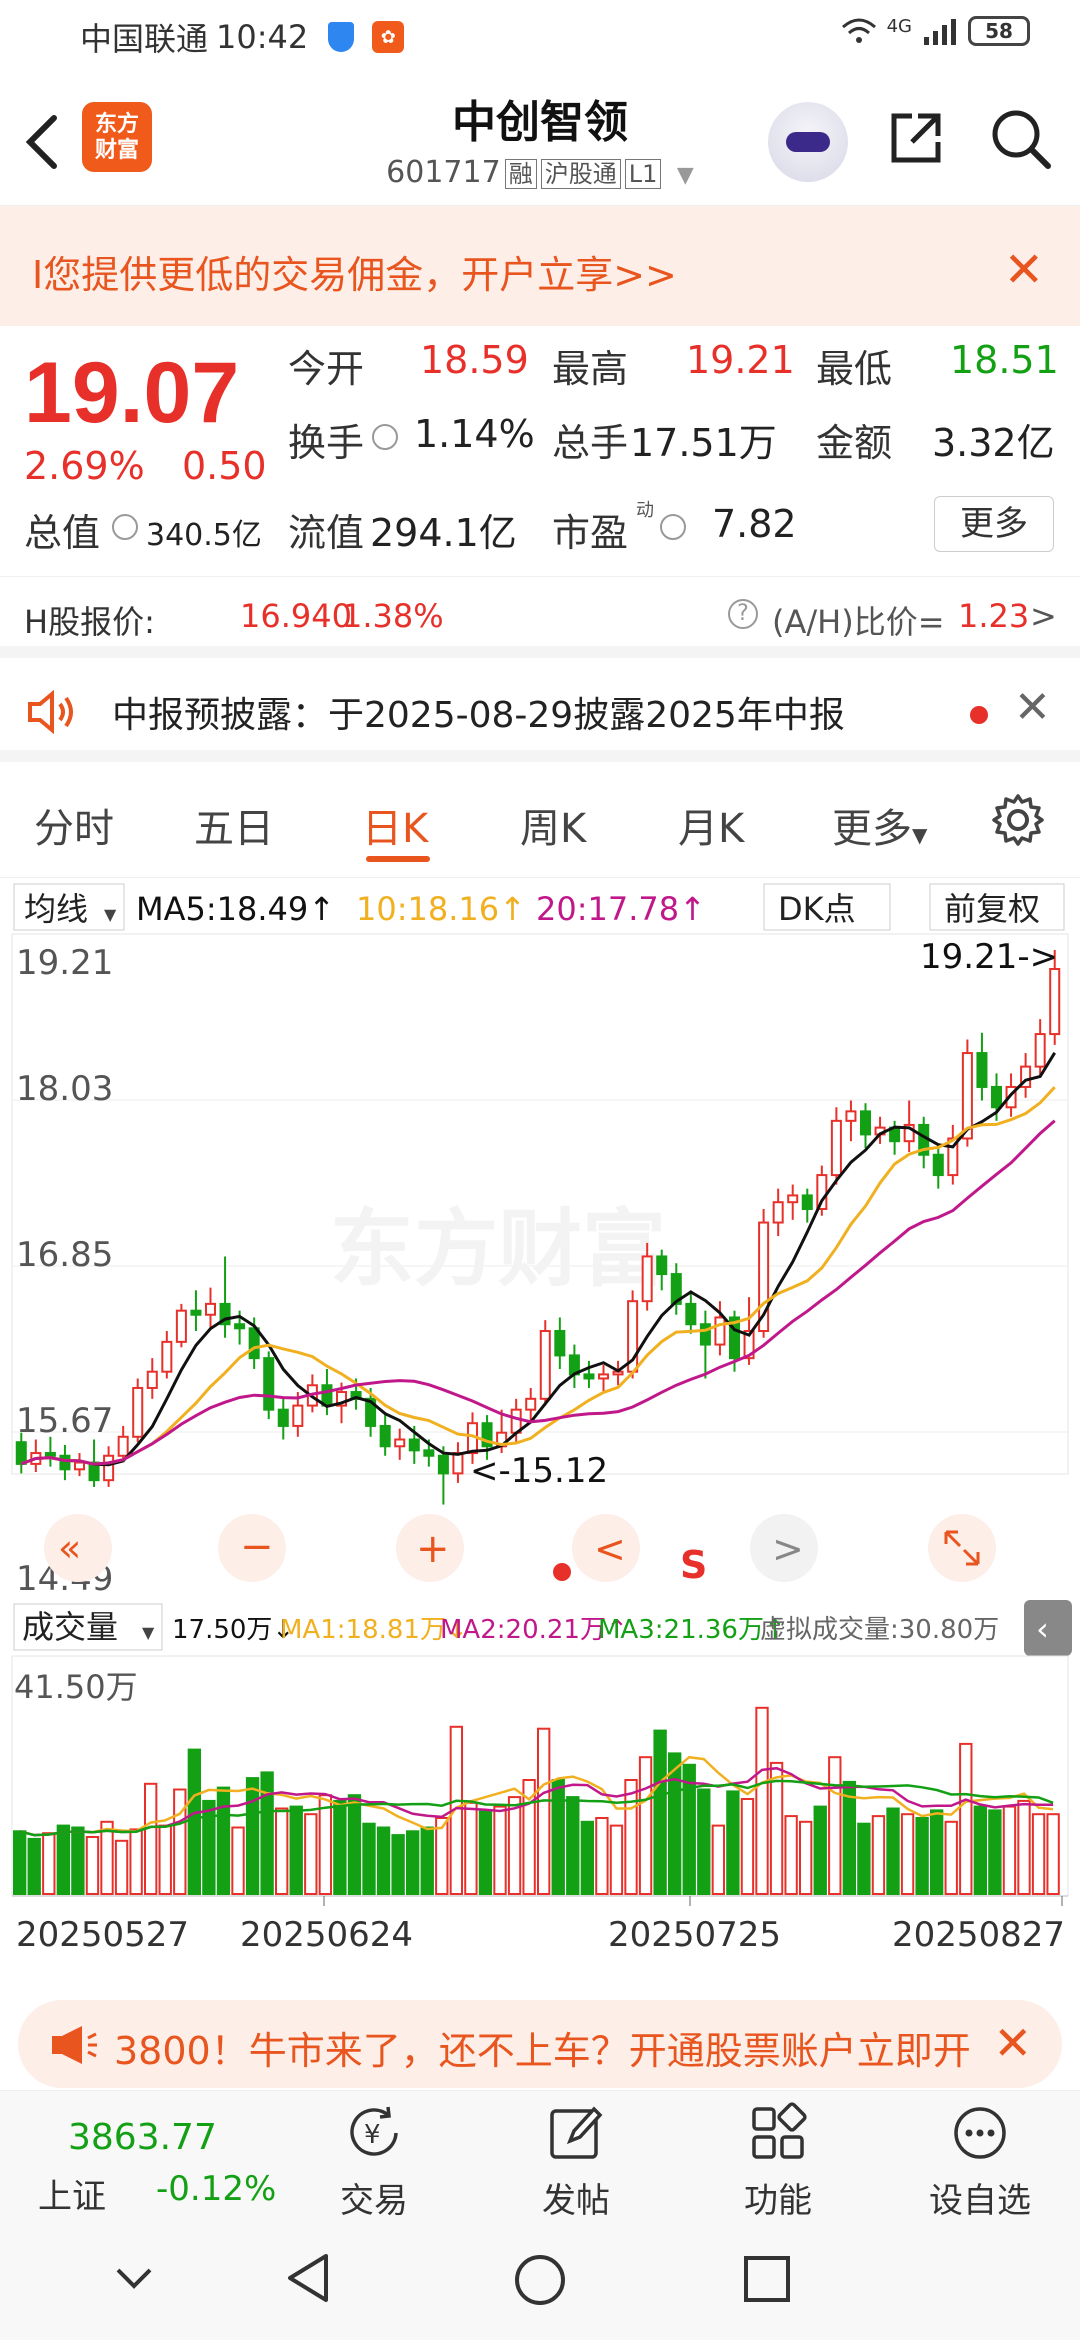  I want to click on period-tabs: 分时 五日 日K 周K 月K 更多▼, so click(540, 826).